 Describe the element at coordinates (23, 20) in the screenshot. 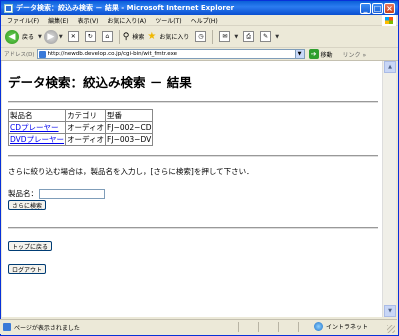

I see `menu-file: ファイル(F)` at that location.